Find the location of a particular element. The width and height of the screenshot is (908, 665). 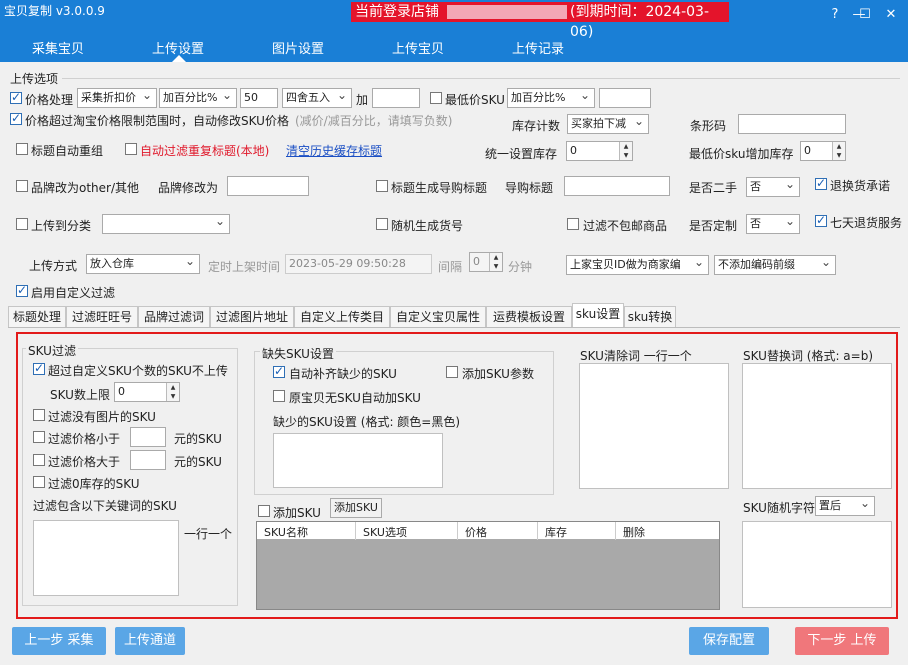

expiry-text: (到期时间：2024-03-06) is located at coordinates (640, 22).